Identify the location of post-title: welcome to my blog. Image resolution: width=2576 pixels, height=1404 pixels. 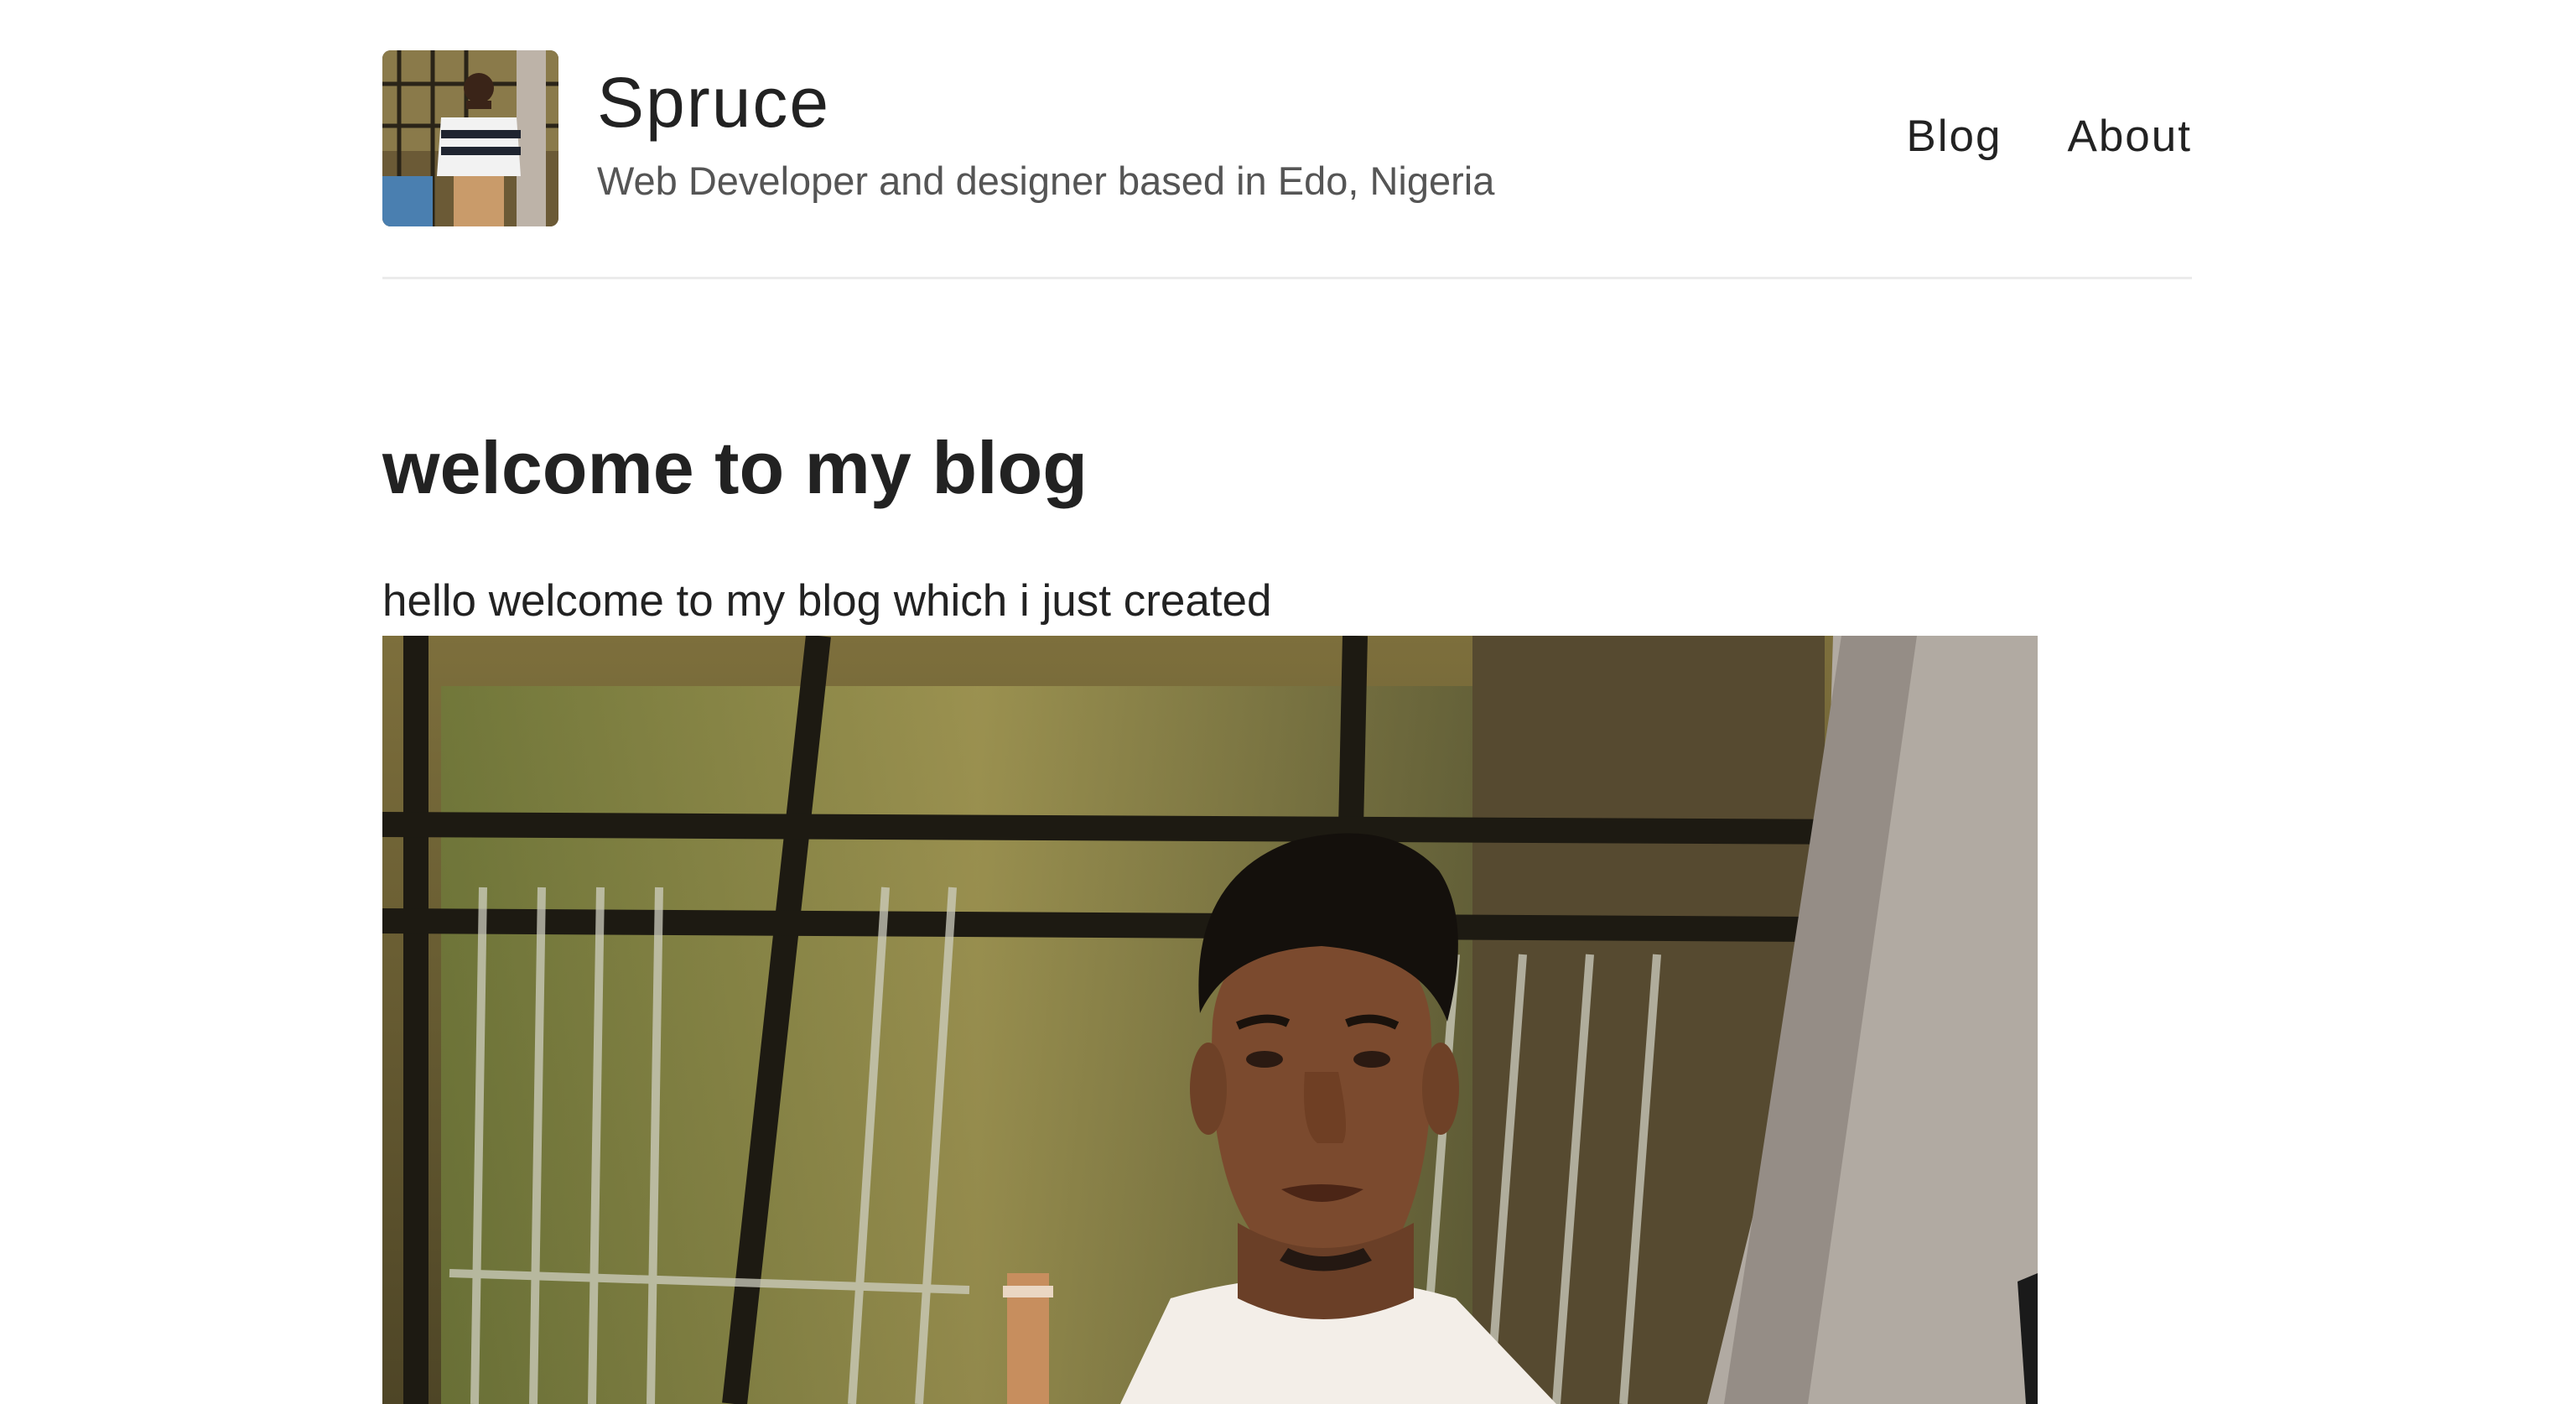
(735, 468).